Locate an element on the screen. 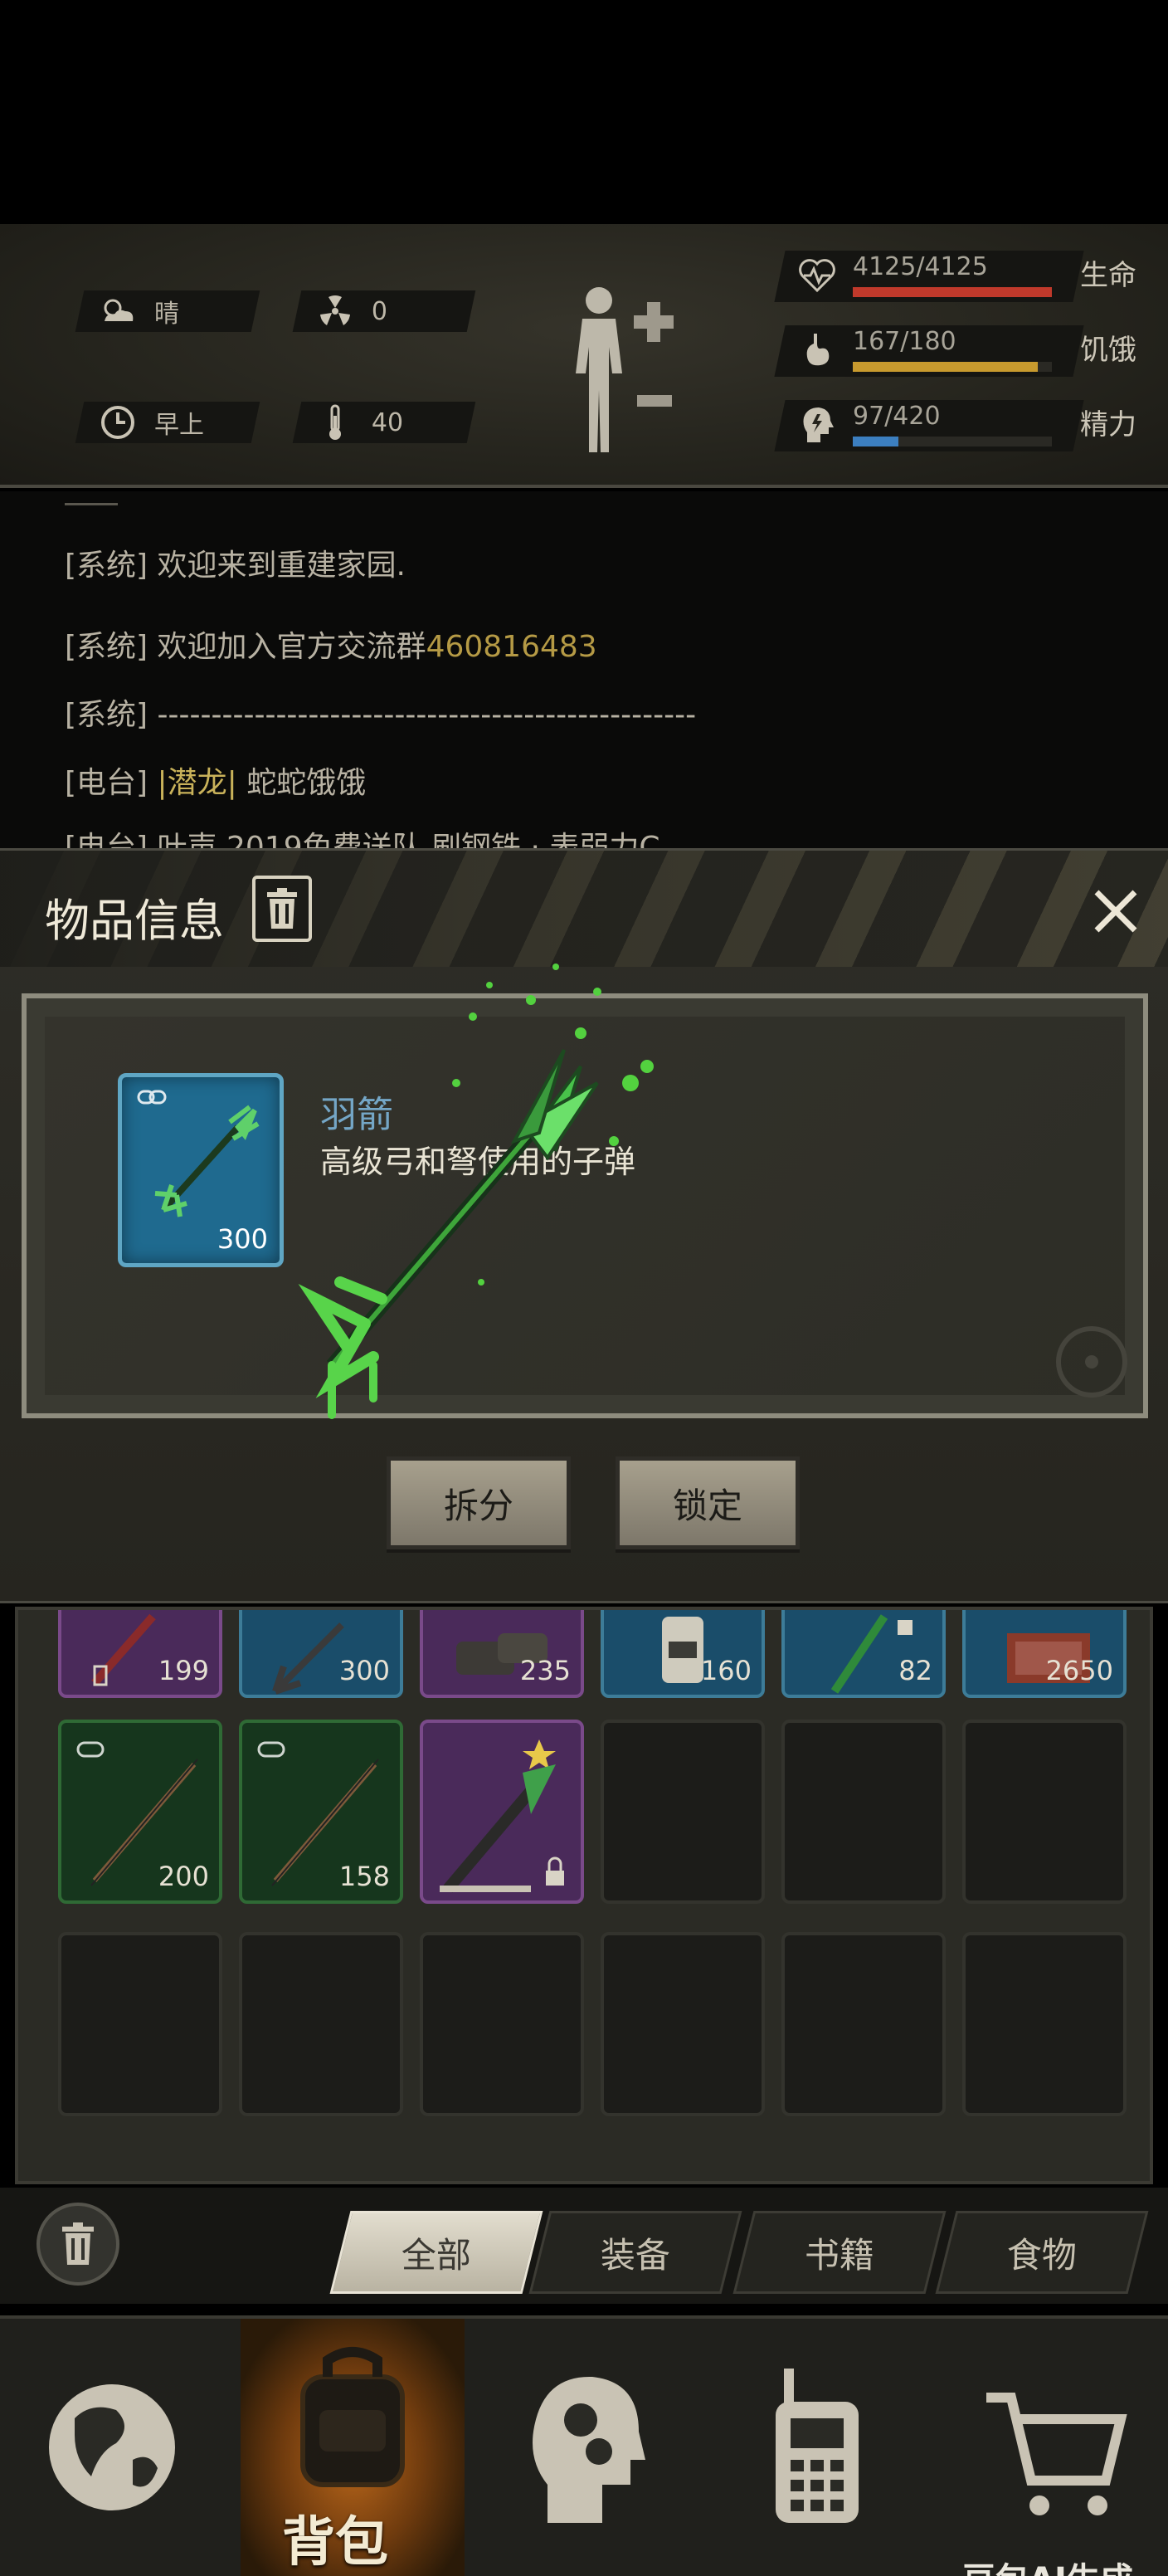 This screenshot has height=2576, width=1168. inventory-slot: 200 is located at coordinates (140, 1812).